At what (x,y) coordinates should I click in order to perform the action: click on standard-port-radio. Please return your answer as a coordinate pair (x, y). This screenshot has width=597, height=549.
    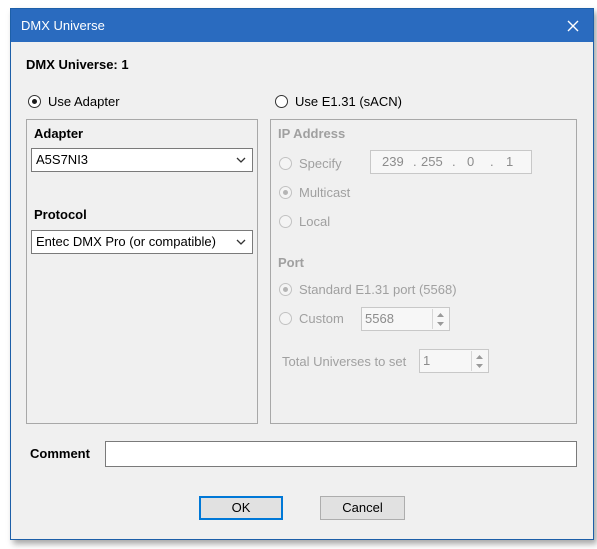
    Looking at the image, I should click on (285, 289).